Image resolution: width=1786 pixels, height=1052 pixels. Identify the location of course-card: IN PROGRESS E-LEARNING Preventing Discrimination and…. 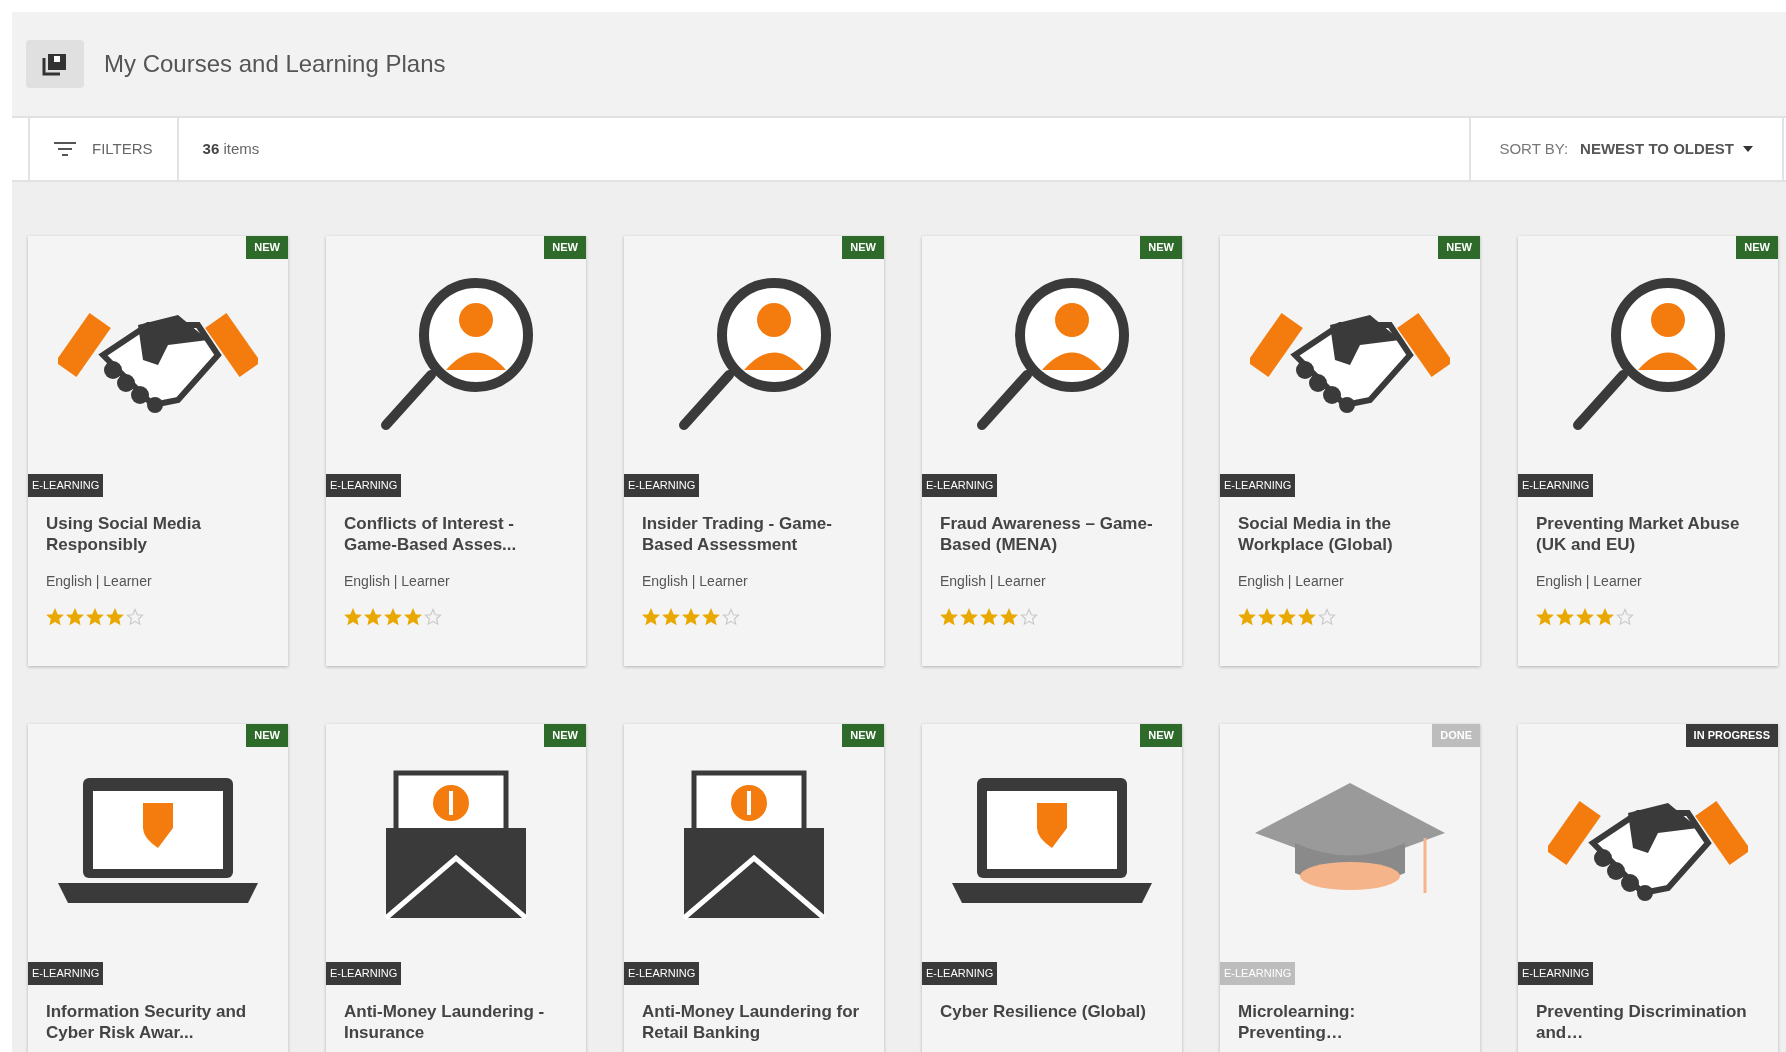
(1648, 888).